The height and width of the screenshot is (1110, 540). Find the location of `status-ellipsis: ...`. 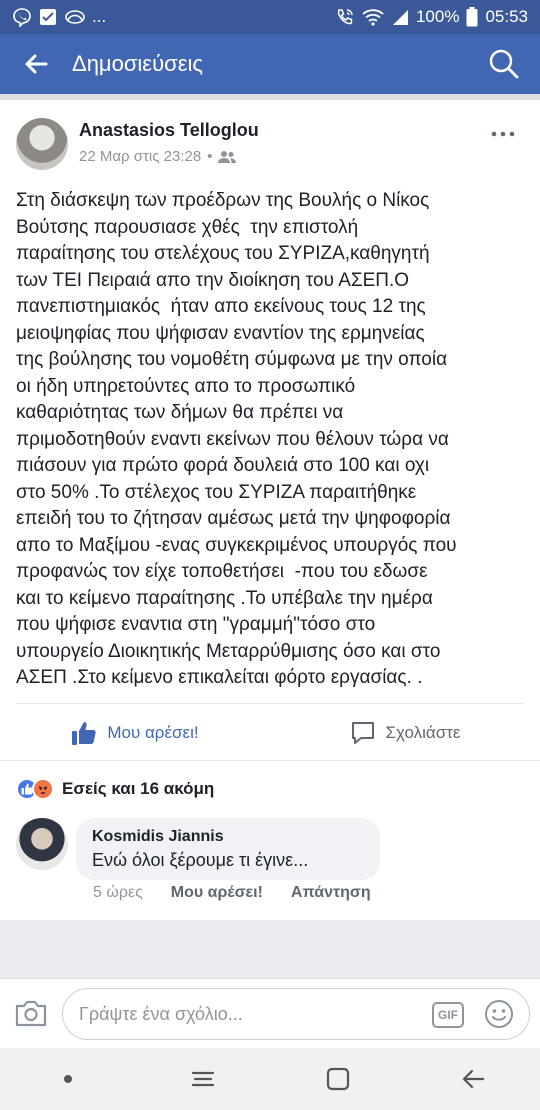

status-ellipsis: ... is located at coordinates (99, 16).